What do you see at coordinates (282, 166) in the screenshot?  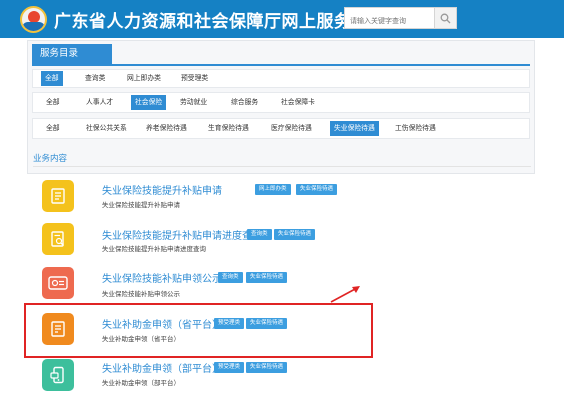 I see `section-divider` at bounding box center [282, 166].